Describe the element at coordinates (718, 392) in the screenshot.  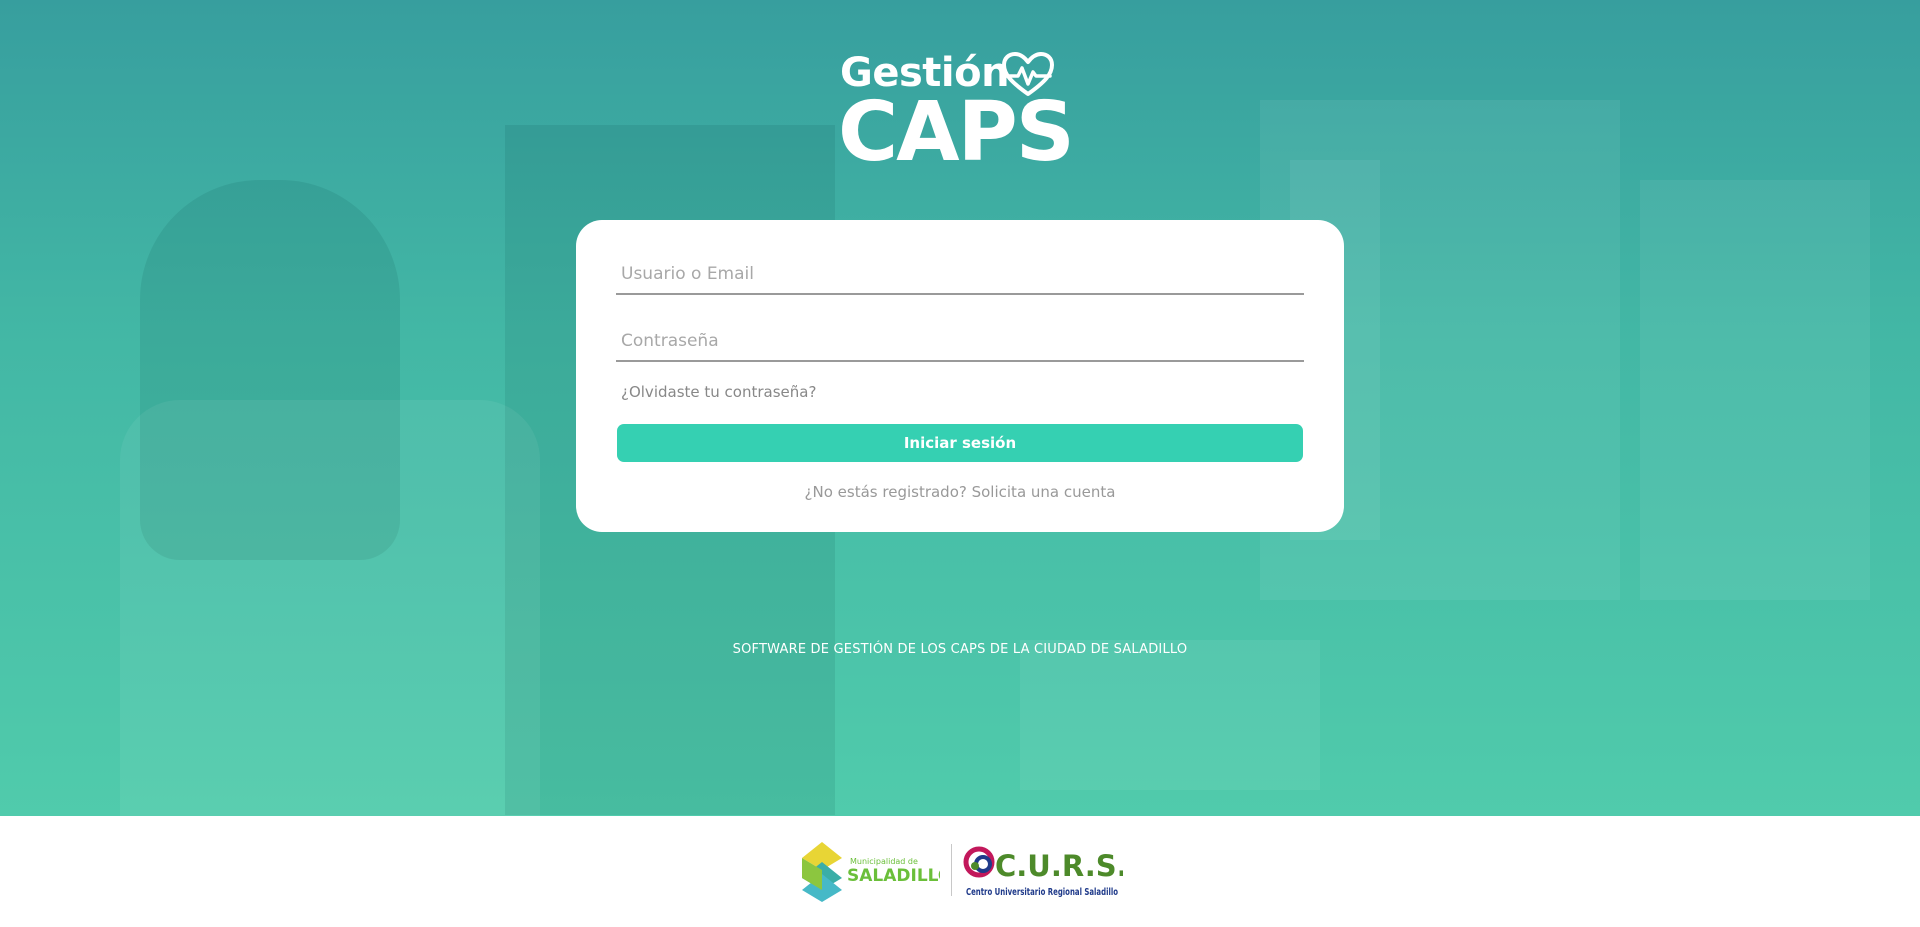
I see `forgot-password-link: ¿Olvidaste tu contraseña?` at that location.